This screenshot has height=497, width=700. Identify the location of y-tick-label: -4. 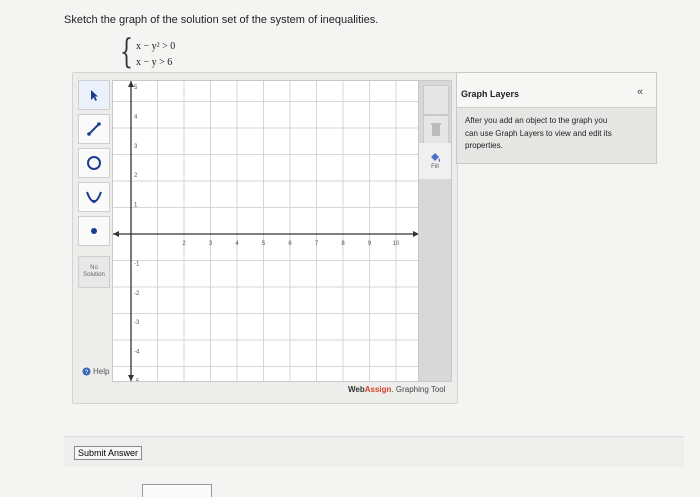
(137, 353).